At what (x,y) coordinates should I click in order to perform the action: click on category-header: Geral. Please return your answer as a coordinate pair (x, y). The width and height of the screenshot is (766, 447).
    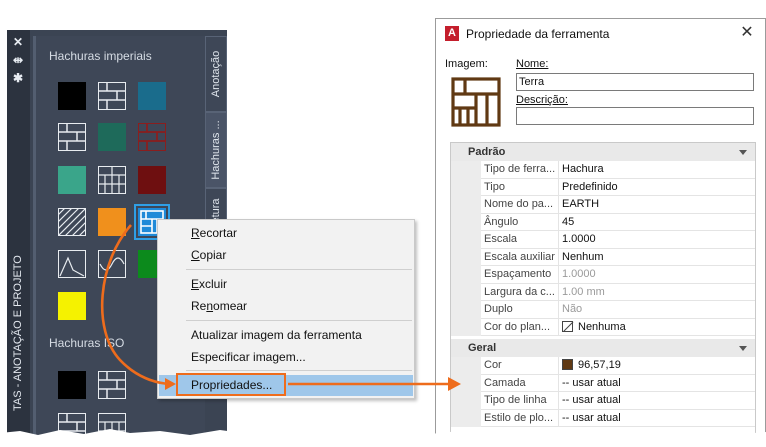
    Looking at the image, I should click on (603, 348).